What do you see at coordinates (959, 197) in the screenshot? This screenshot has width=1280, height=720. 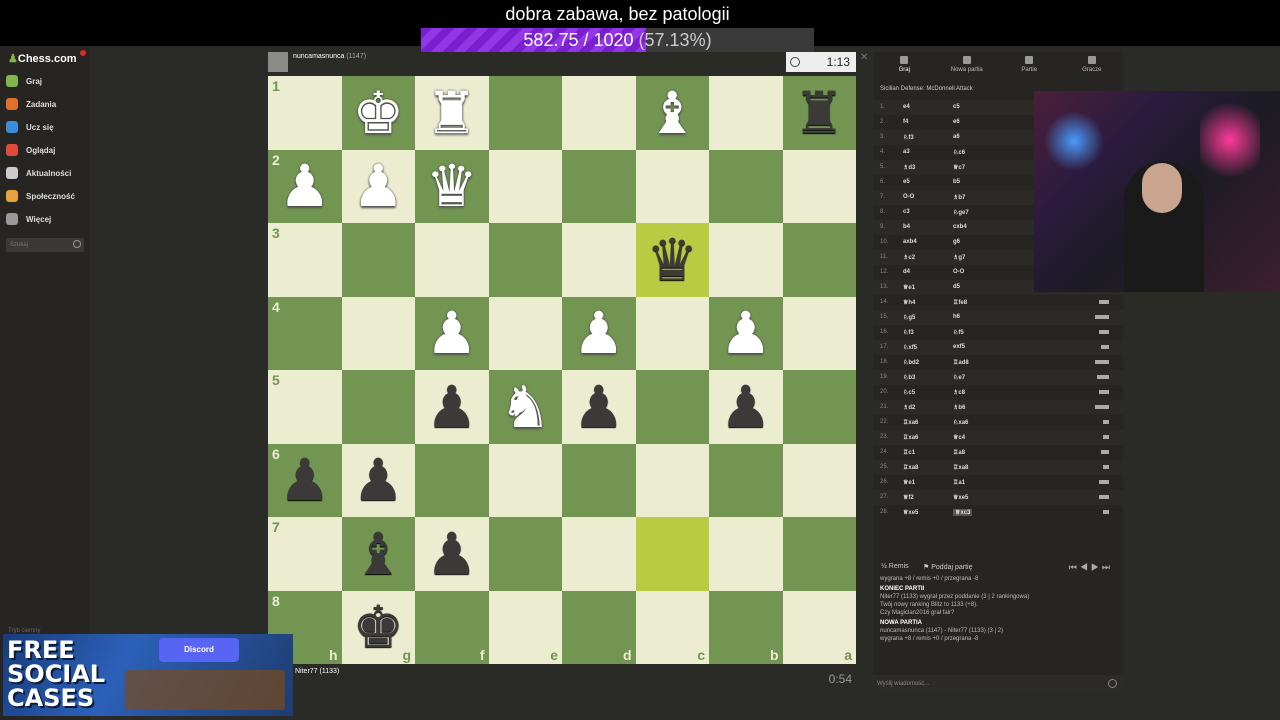 I see `black-move: ♗b7` at bounding box center [959, 197].